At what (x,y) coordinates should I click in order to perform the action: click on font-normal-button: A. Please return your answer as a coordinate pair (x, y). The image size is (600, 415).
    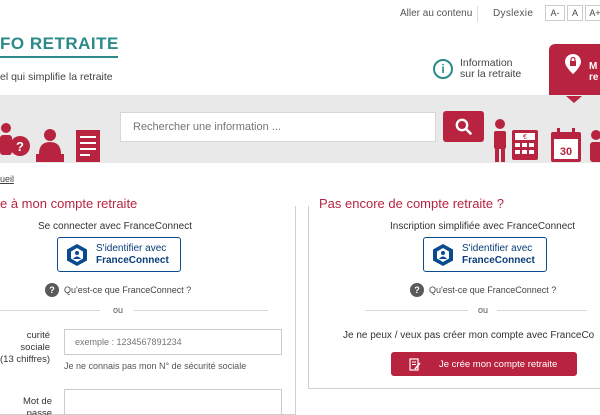
    Looking at the image, I should click on (575, 13).